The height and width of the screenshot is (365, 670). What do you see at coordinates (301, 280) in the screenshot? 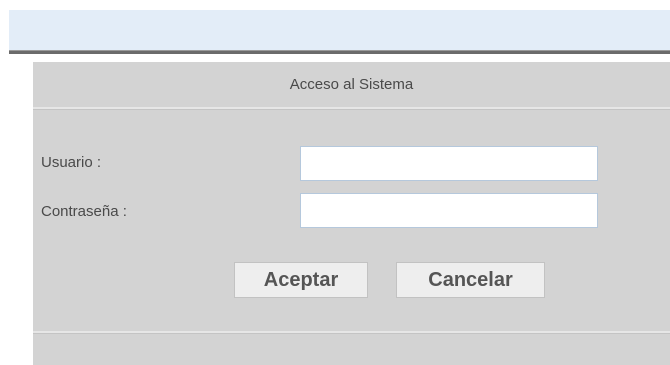
I see `accept-button: Aceptar` at bounding box center [301, 280].